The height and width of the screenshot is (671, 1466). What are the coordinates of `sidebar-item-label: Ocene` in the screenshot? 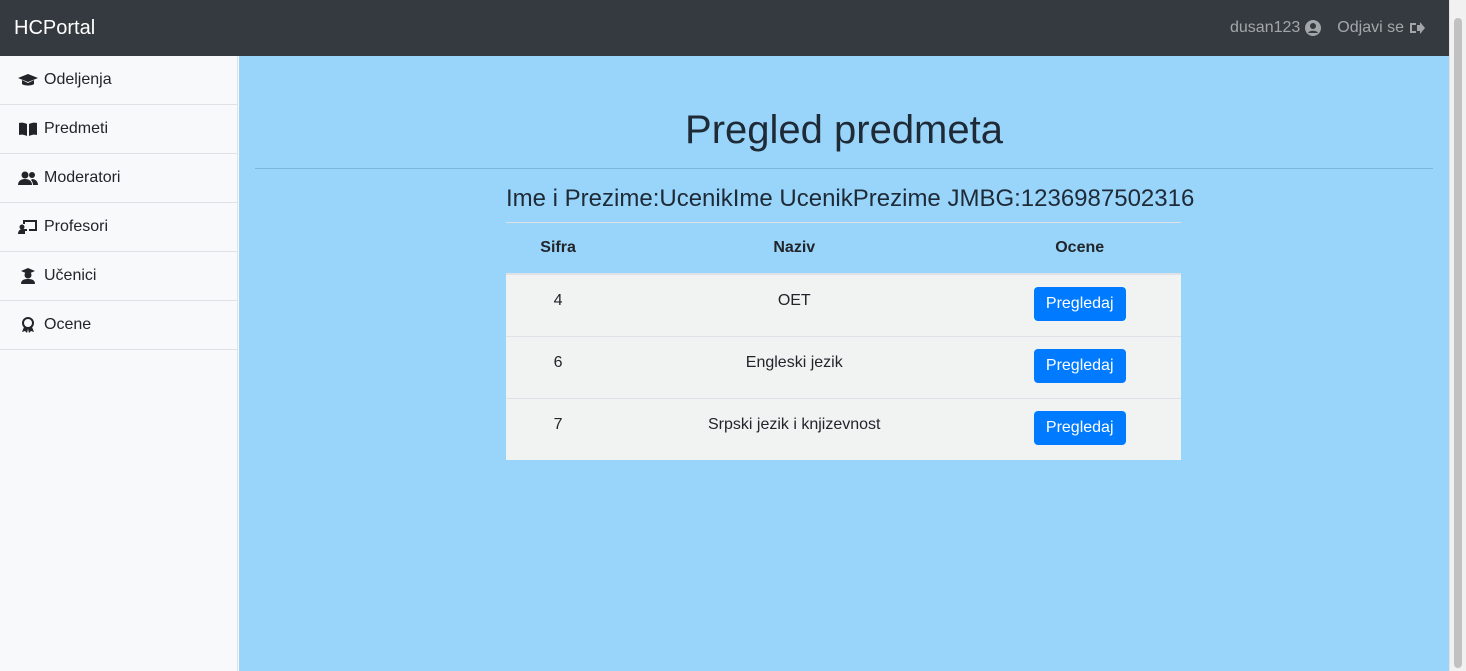 It's located at (68, 324).